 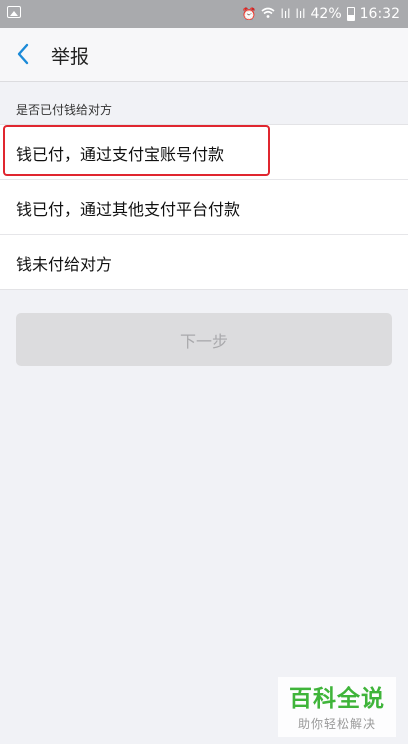 What do you see at coordinates (204, 55) in the screenshot?
I see `nav-bar: 举报` at bounding box center [204, 55].